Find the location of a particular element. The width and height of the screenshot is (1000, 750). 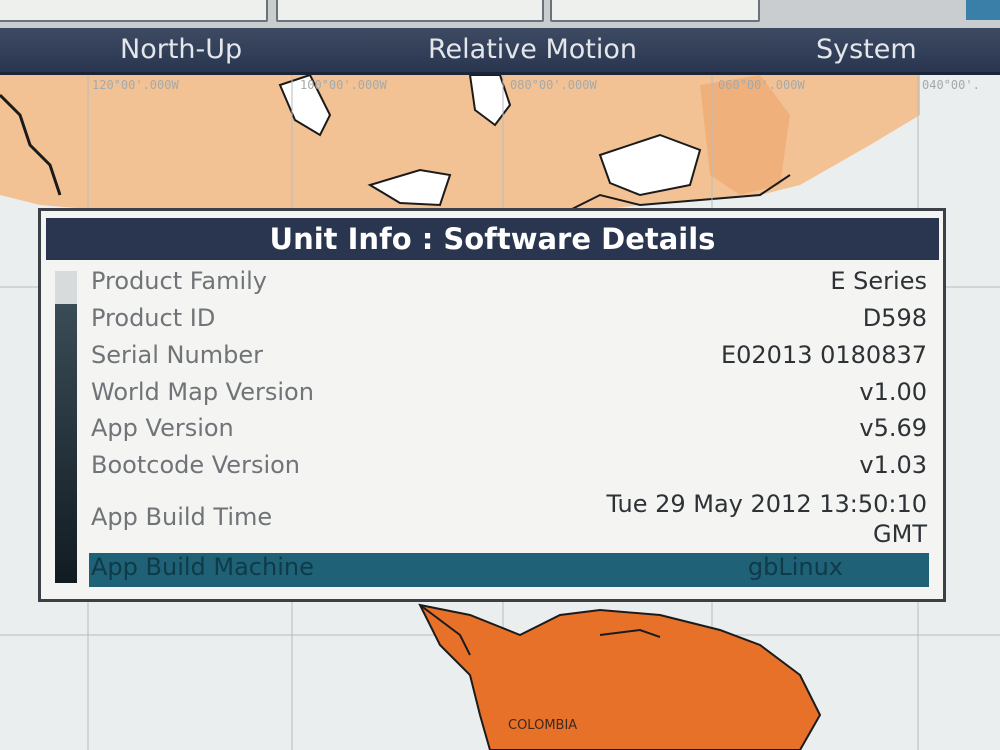

row-label: Product ID is located at coordinates (153, 318).